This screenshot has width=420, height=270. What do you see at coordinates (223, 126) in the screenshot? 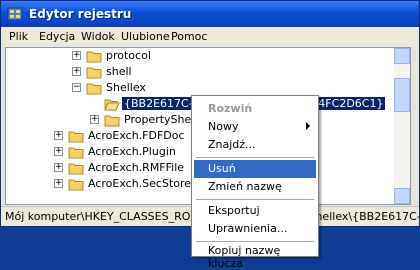
I see `menu-item-label: Nowy` at bounding box center [223, 126].